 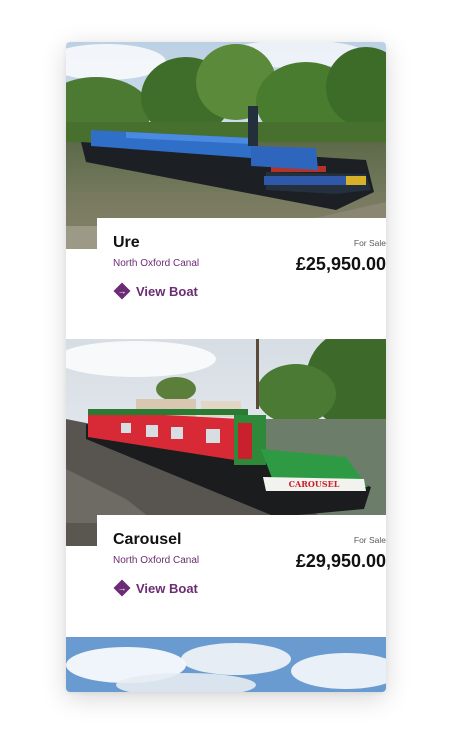 I want to click on boat-price: £25,950.00, so click(x=340, y=264).